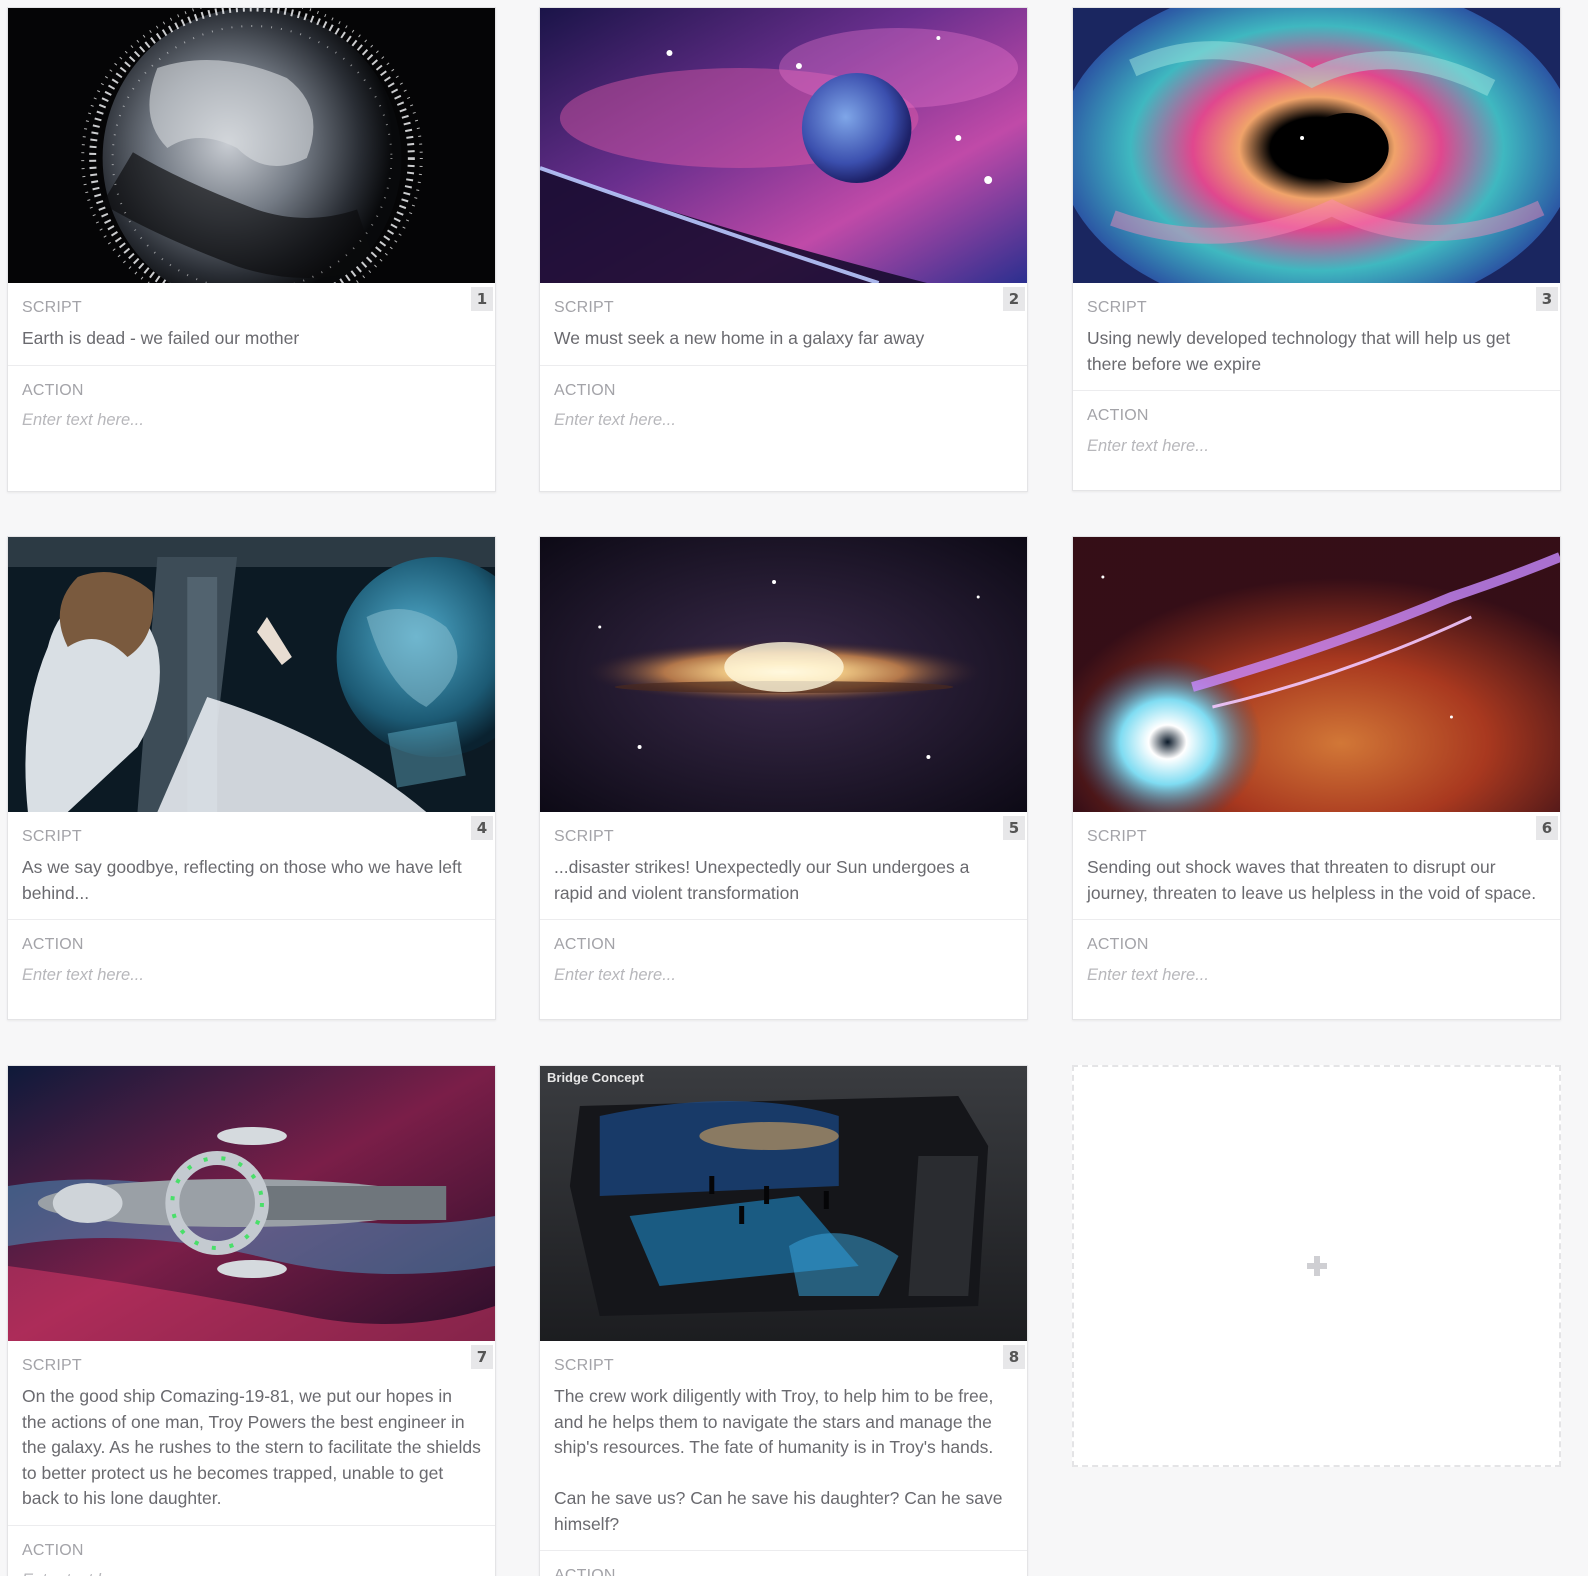 The height and width of the screenshot is (1576, 1588). I want to click on panel-number: 5, so click(1014, 828).